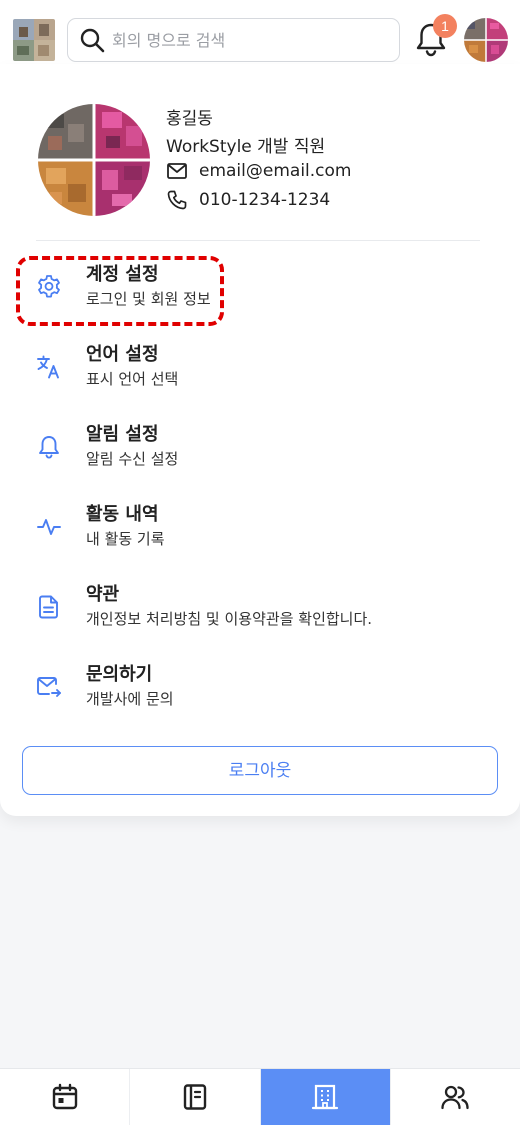 This screenshot has width=520, height=1125. What do you see at coordinates (34, 40) in the screenshot?
I see `app-logo-image` at bounding box center [34, 40].